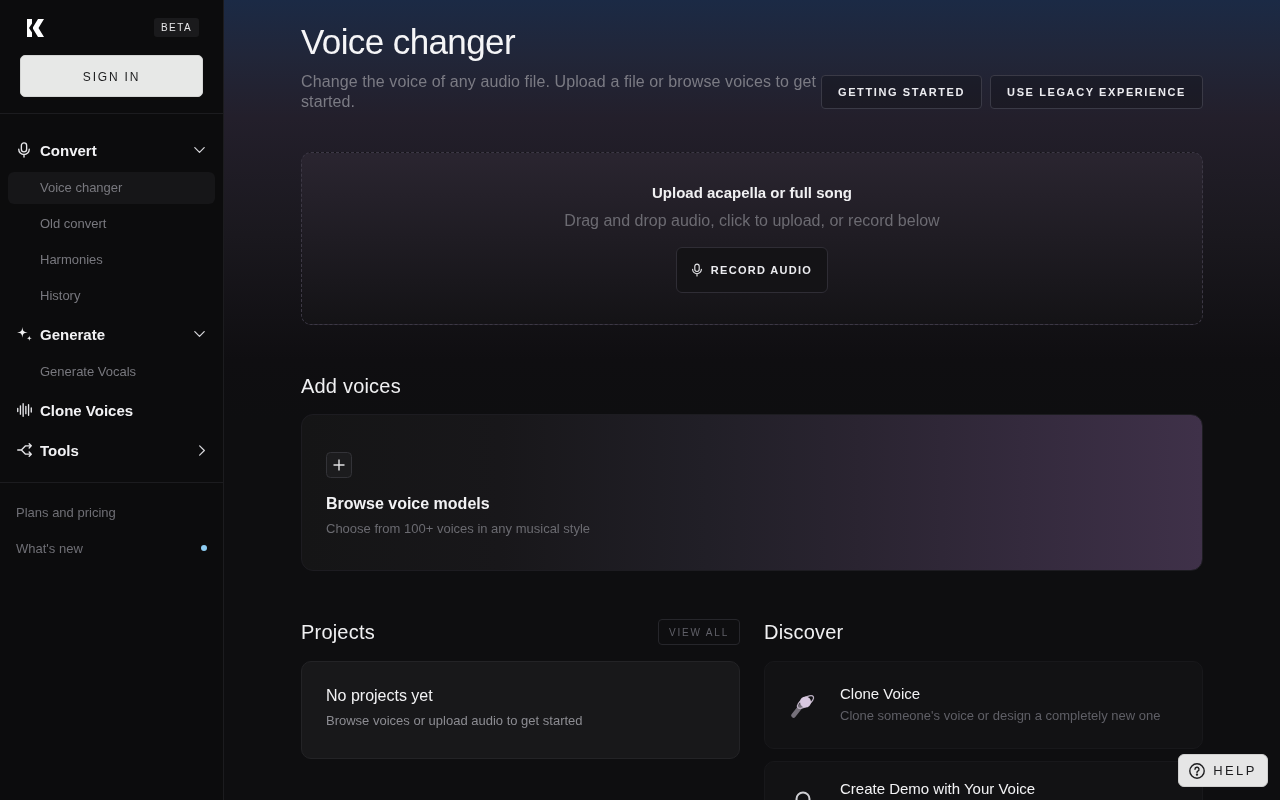  Describe the element at coordinates (1197, 770) in the screenshot. I see `help-icon` at that location.